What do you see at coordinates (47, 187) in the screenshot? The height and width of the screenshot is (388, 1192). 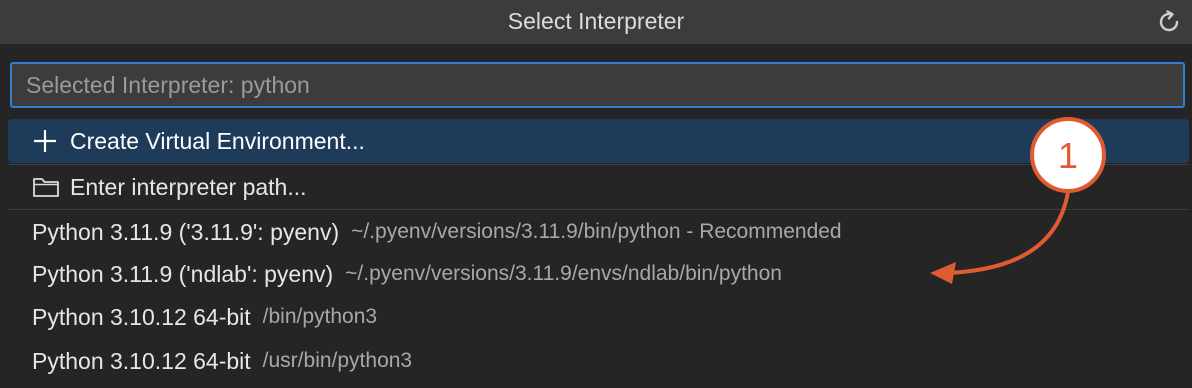 I see `folder-icon` at bounding box center [47, 187].